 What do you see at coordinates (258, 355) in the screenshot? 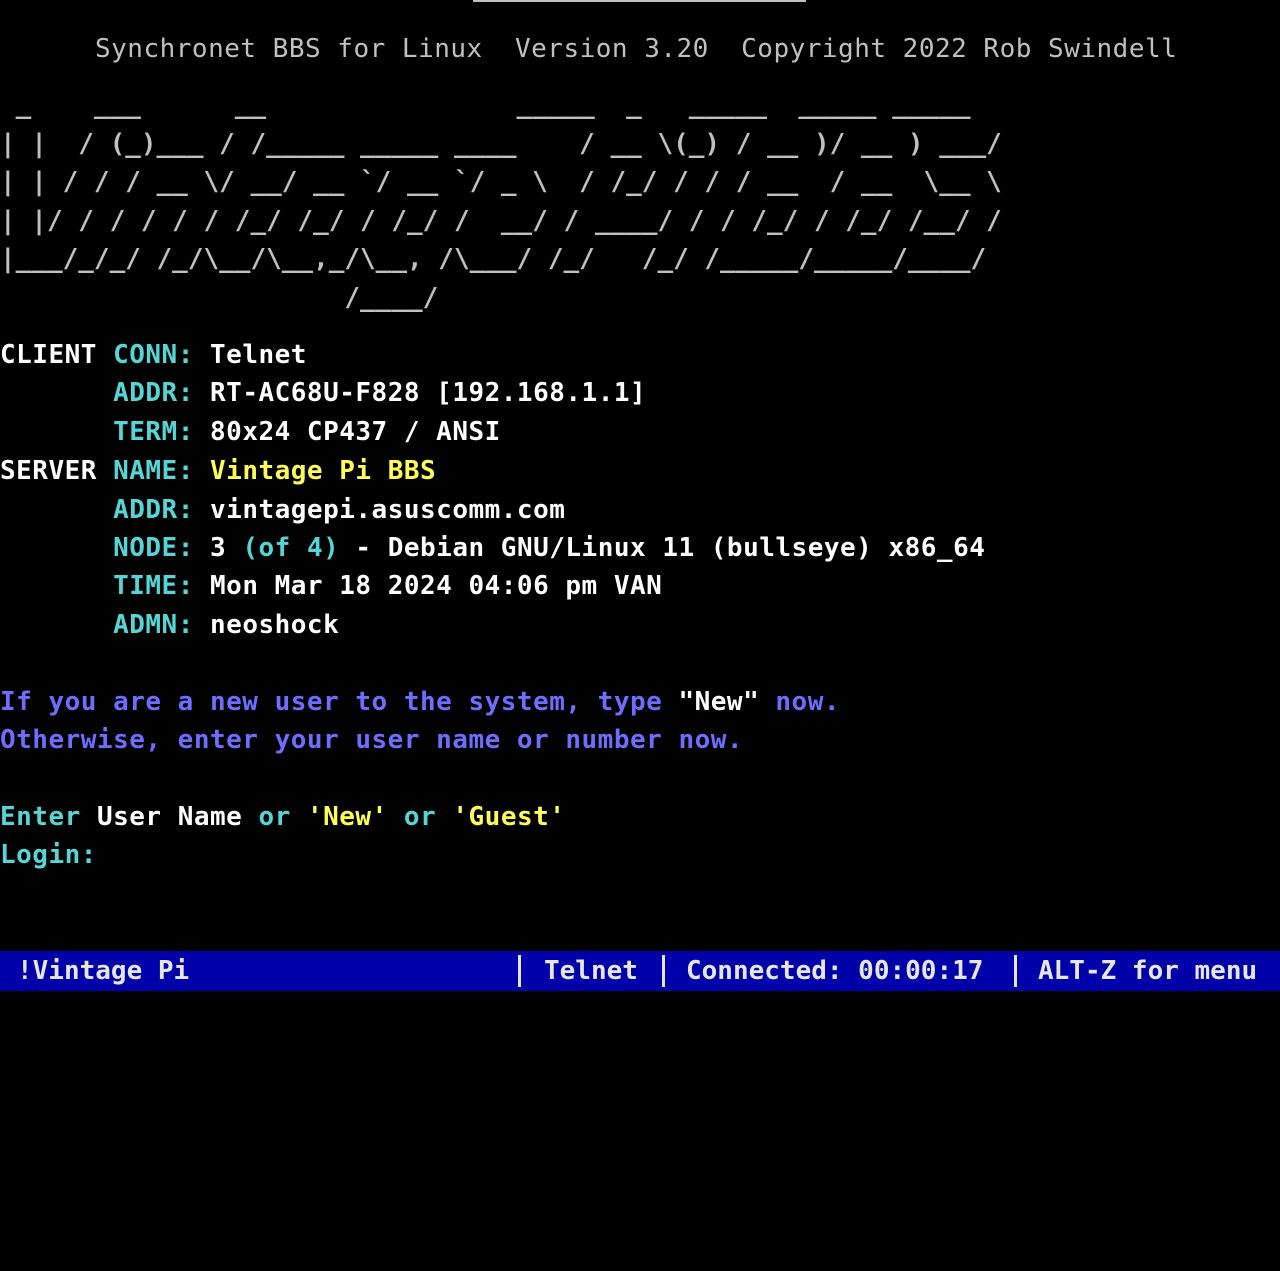
I see `conn-value: Telnet` at bounding box center [258, 355].